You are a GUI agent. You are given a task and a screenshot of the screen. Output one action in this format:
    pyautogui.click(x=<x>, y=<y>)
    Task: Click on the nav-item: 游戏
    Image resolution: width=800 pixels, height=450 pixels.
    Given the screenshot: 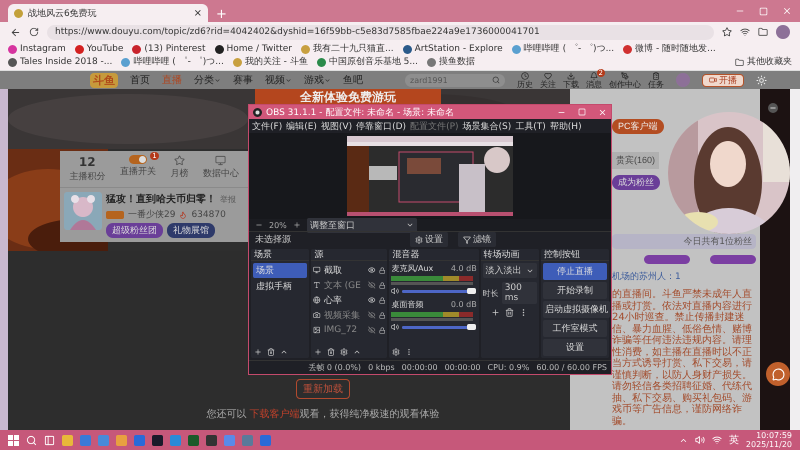 What is the action you would take?
    pyautogui.click(x=317, y=80)
    